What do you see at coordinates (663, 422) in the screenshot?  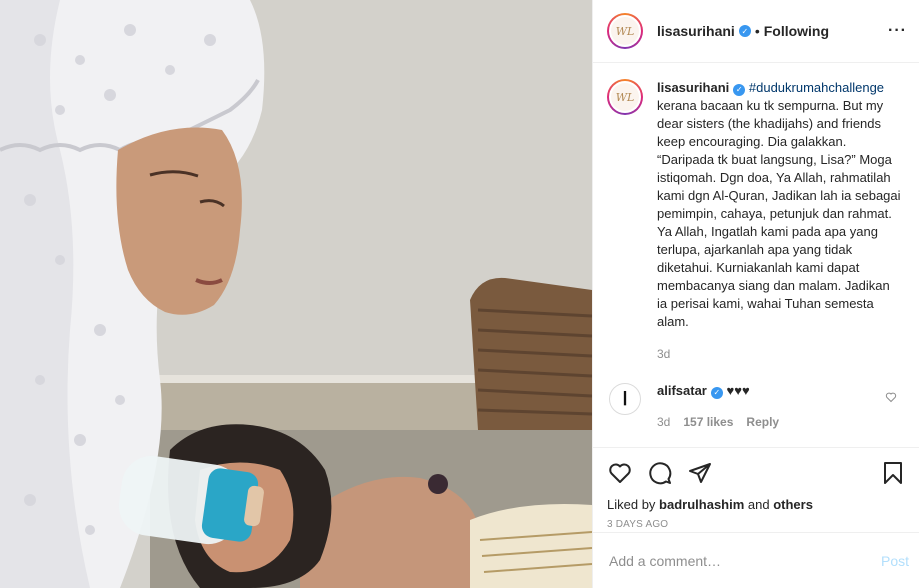 I see `comment-time: 3d` at bounding box center [663, 422].